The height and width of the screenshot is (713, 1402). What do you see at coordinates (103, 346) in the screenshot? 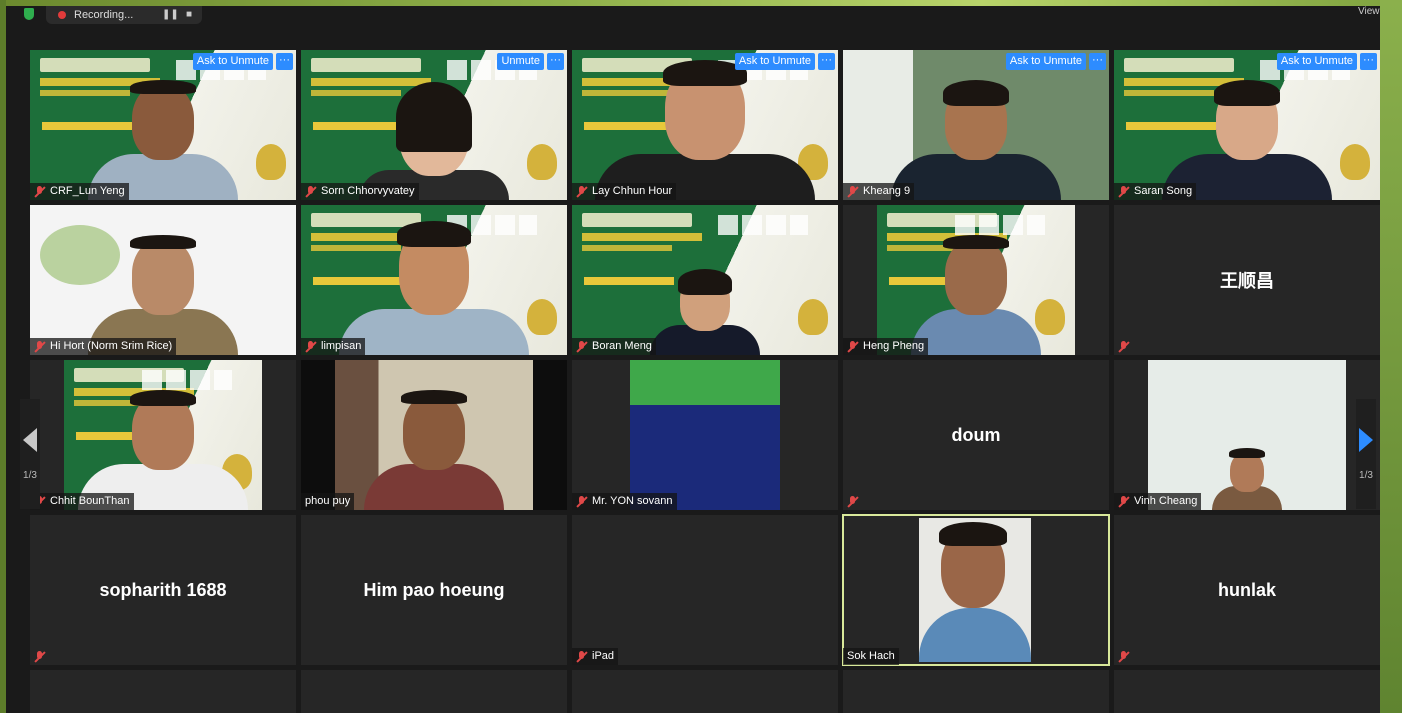
I see `participant-name-tag: Hi Hort (Norm Srim Rice)` at bounding box center [103, 346].